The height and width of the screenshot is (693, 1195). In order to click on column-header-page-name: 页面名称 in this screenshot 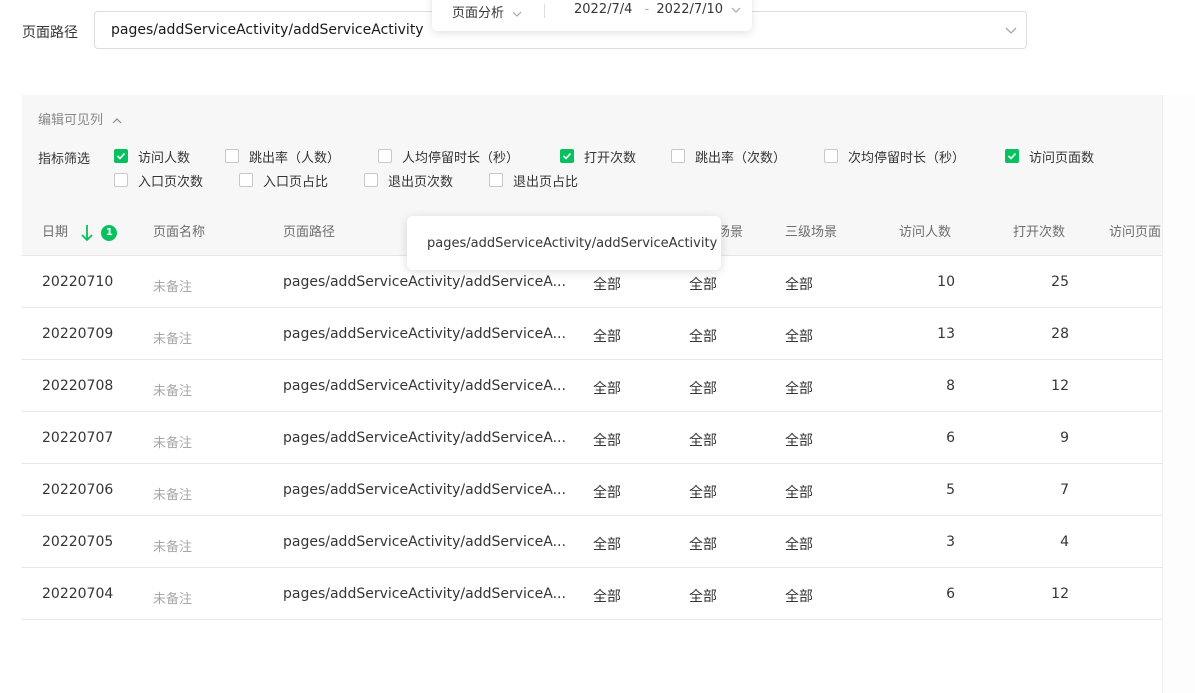, I will do `click(179, 230)`.